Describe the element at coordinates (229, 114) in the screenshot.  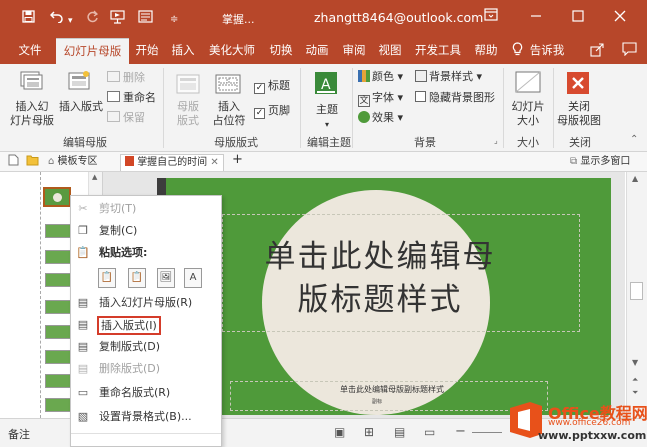
I see `insert-placeholder-button: 插入 占位符` at that location.